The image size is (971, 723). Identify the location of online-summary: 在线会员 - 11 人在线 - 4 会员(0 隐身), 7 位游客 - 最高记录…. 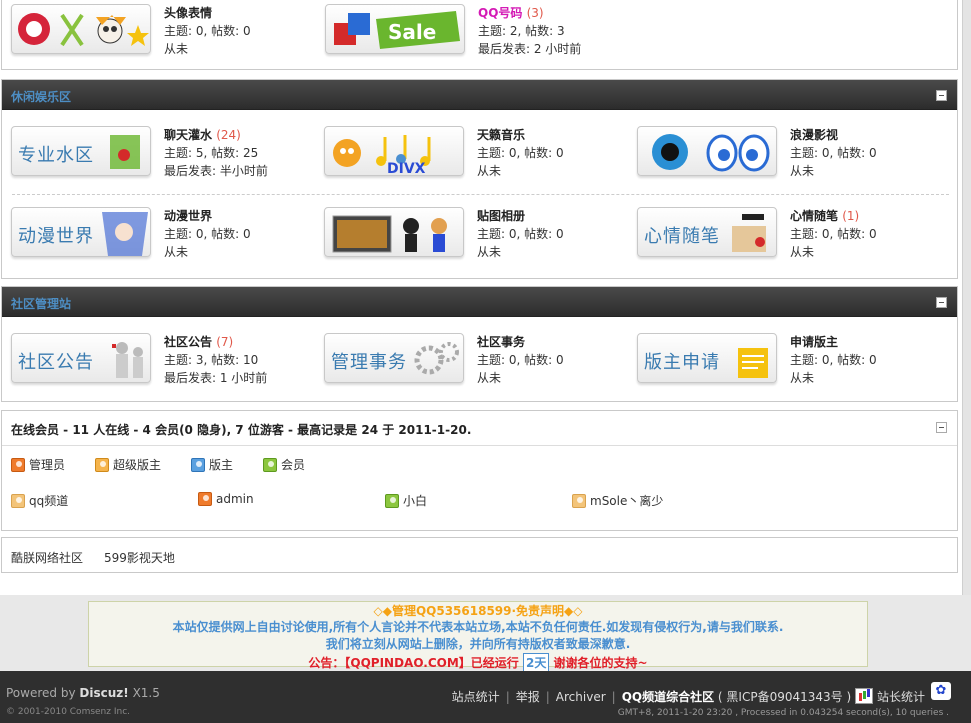
(241, 429).